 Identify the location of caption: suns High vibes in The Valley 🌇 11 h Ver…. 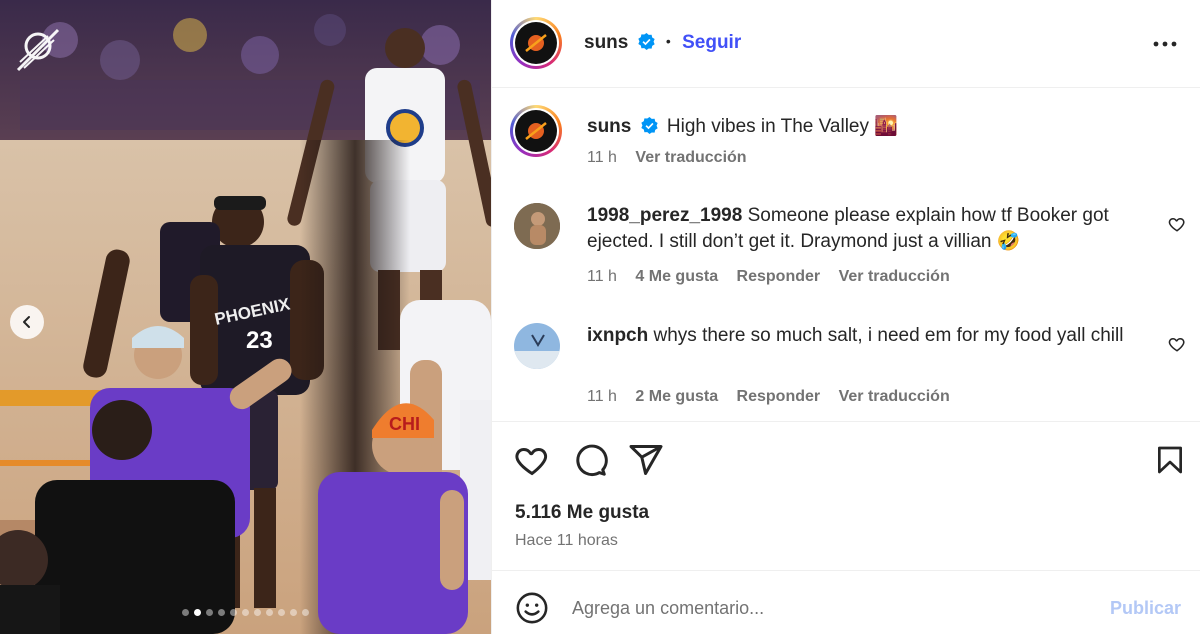
(846, 138).